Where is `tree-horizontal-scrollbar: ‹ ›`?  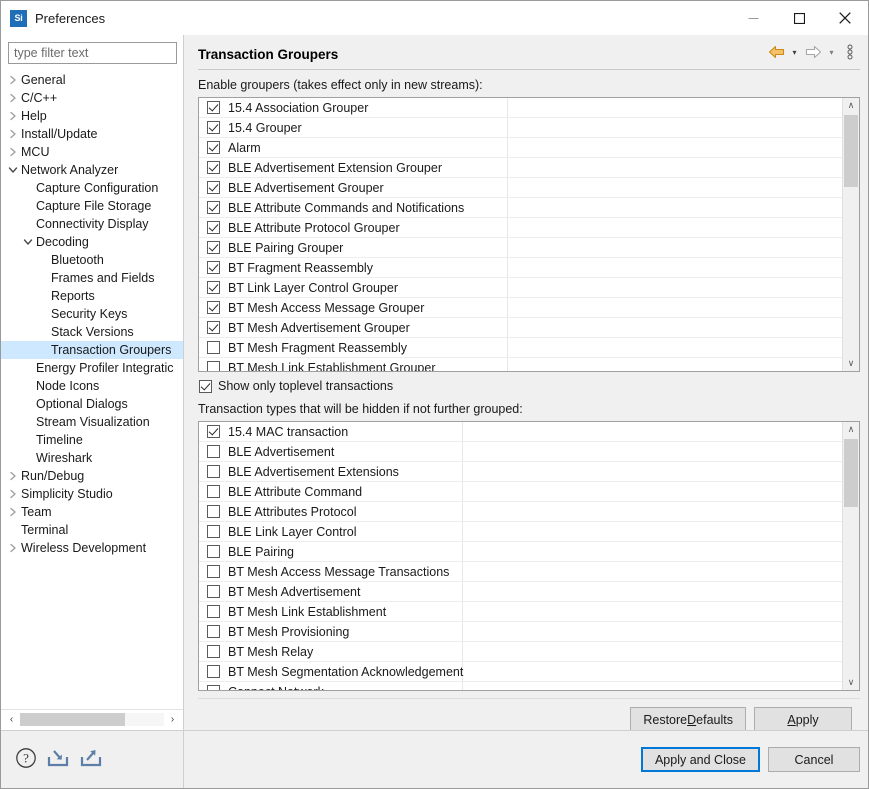 tree-horizontal-scrollbar: ‹ › is located at coordinates (92, 719).